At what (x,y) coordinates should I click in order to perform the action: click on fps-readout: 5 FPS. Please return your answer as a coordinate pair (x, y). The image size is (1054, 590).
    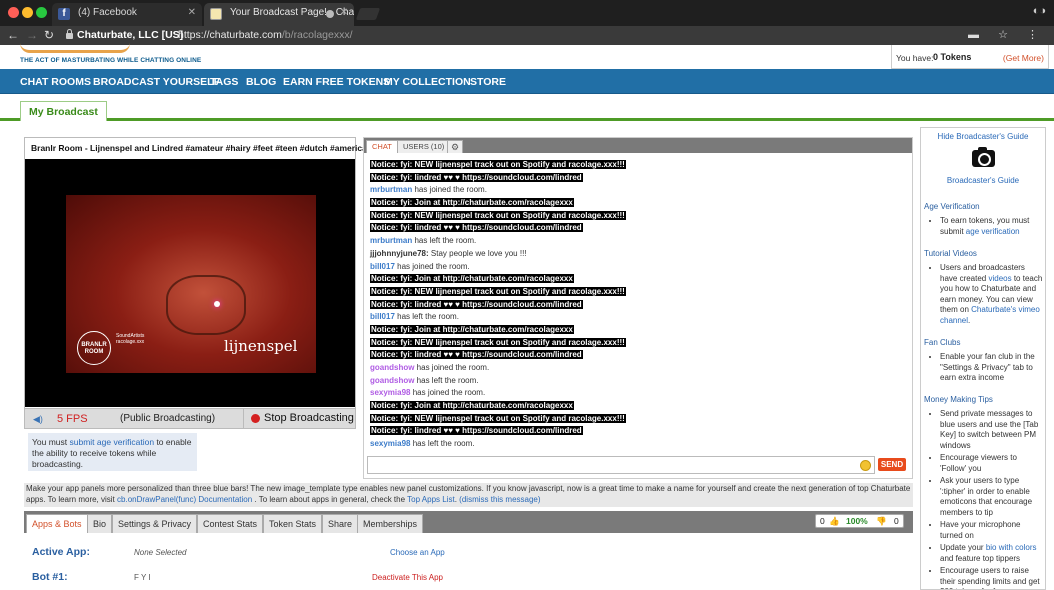
    Looking at the image, I should click on (72, 419).